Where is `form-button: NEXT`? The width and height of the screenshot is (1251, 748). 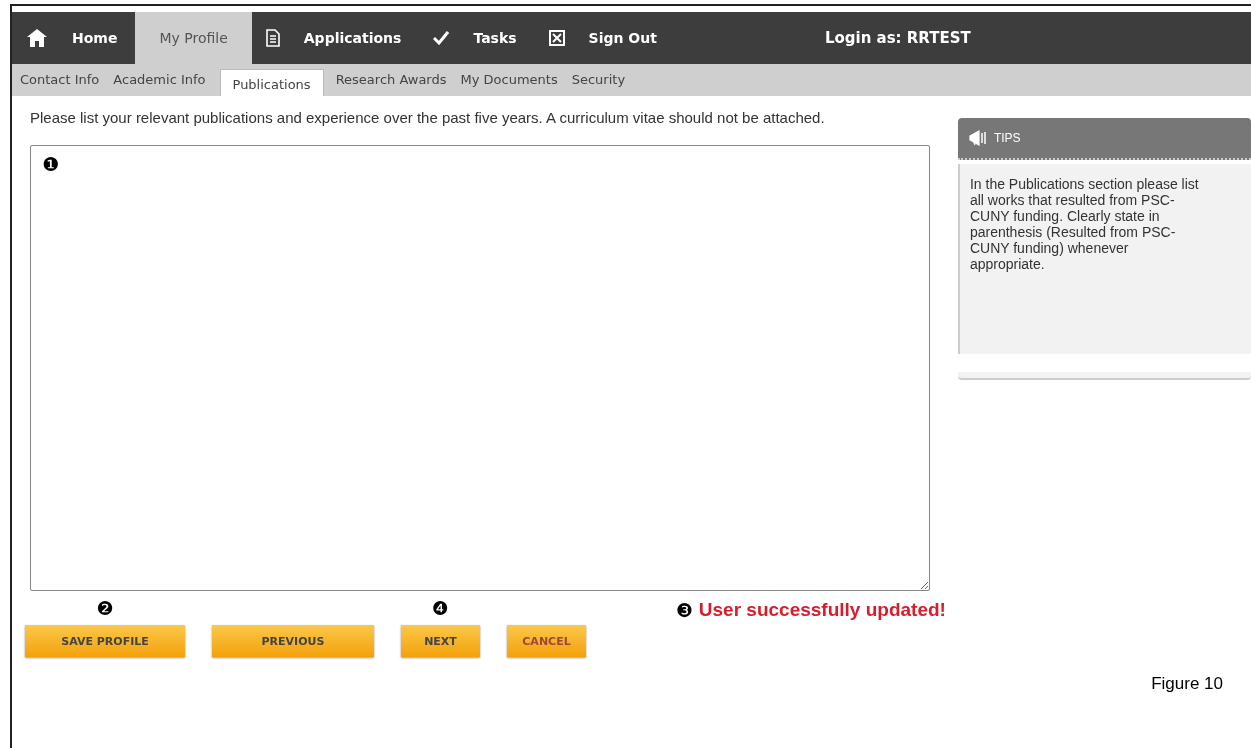
form-button: NEXT is located at coordinates (440, 641).